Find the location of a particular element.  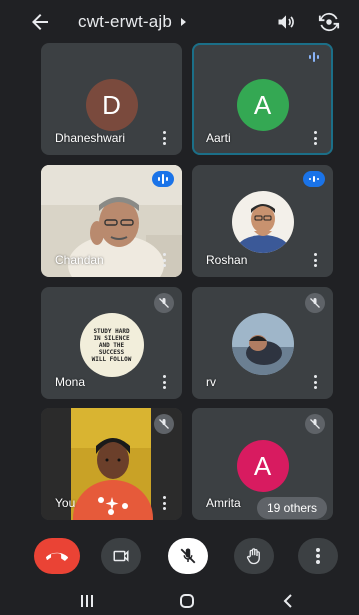

camera-toggle-button is located at coordinates (121, 556).